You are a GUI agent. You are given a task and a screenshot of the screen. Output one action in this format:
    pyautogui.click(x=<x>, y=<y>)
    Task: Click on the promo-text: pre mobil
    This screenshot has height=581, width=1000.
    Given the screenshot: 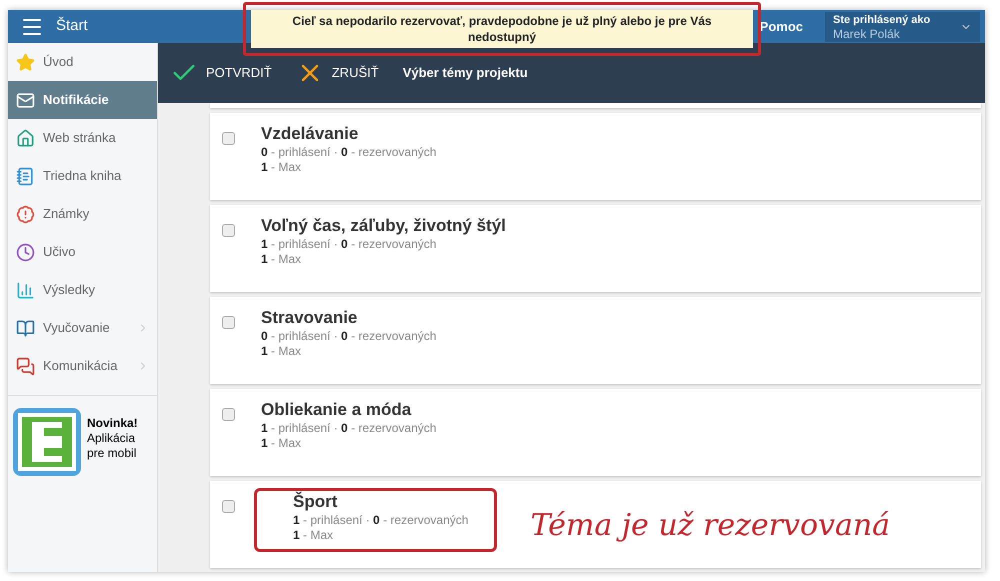 What is the action you would take?
    pyautogui.click(x=112, y=453)
    